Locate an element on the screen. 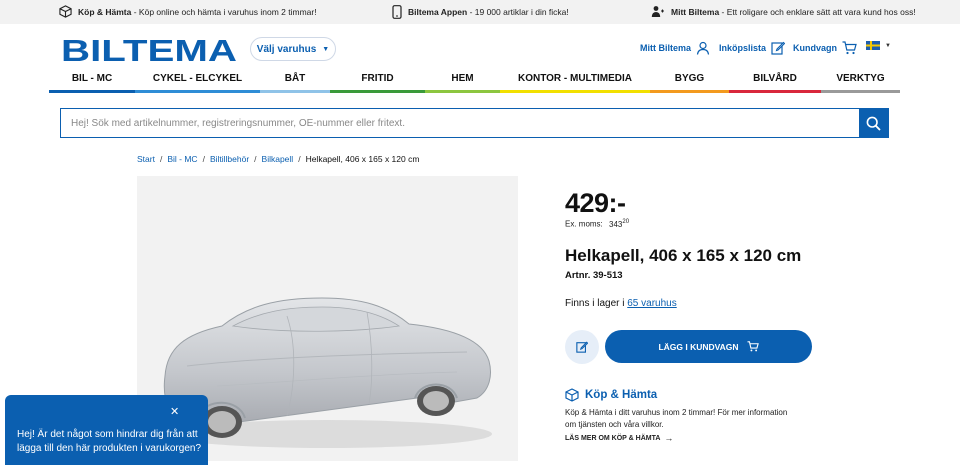  nav-label: BYGG is located at coordinates (689, 78).